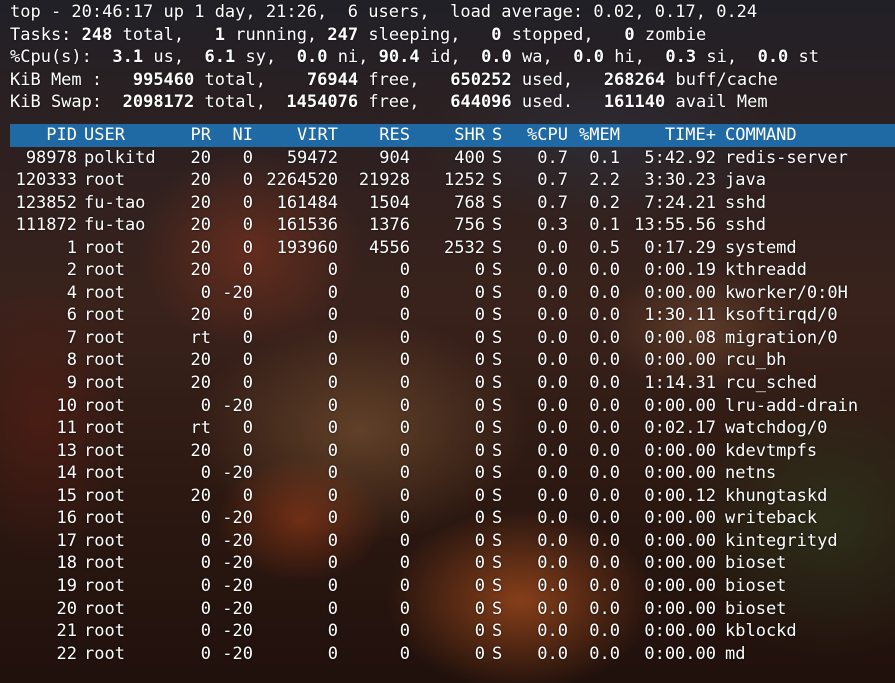  I want to click on cpu-st-label: st, so click(809, 57).